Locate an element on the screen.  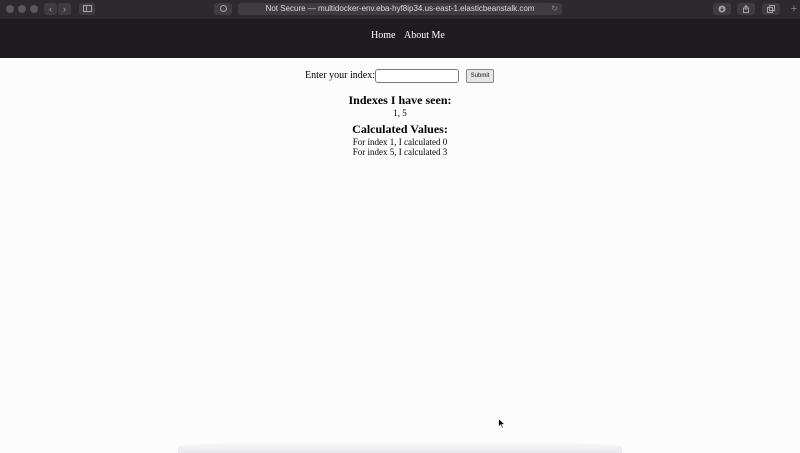
plus-icon: + is located at coordinates (794, 9).